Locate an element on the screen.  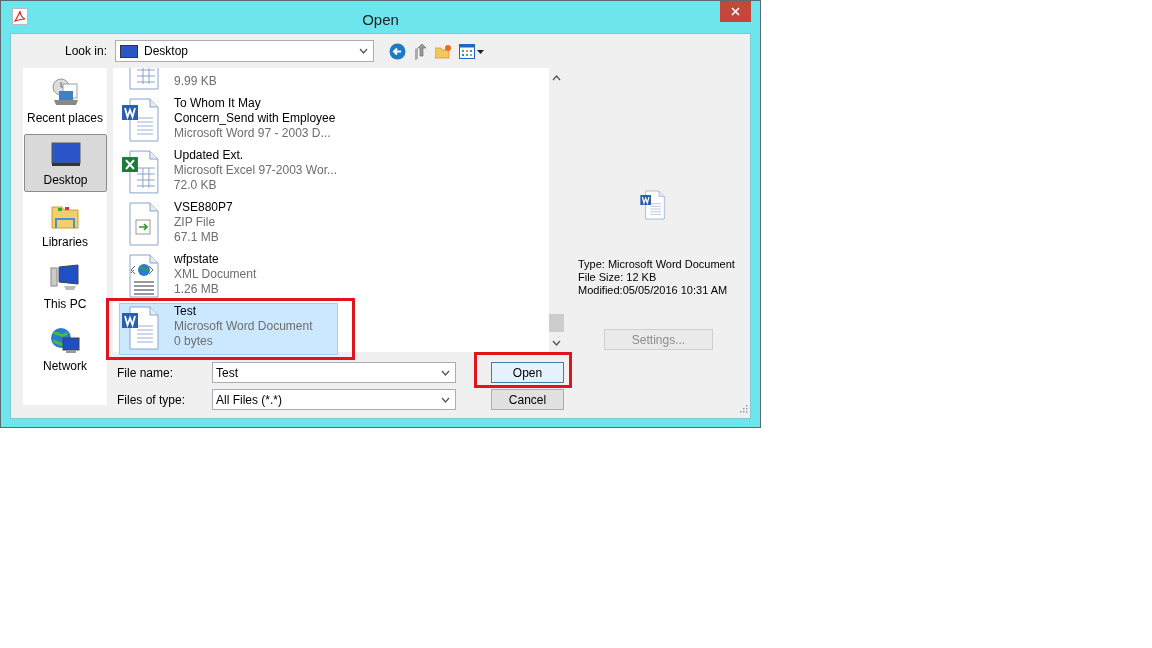
file-info-text: File Size: 12 KB is located at coordinates (618, 277).